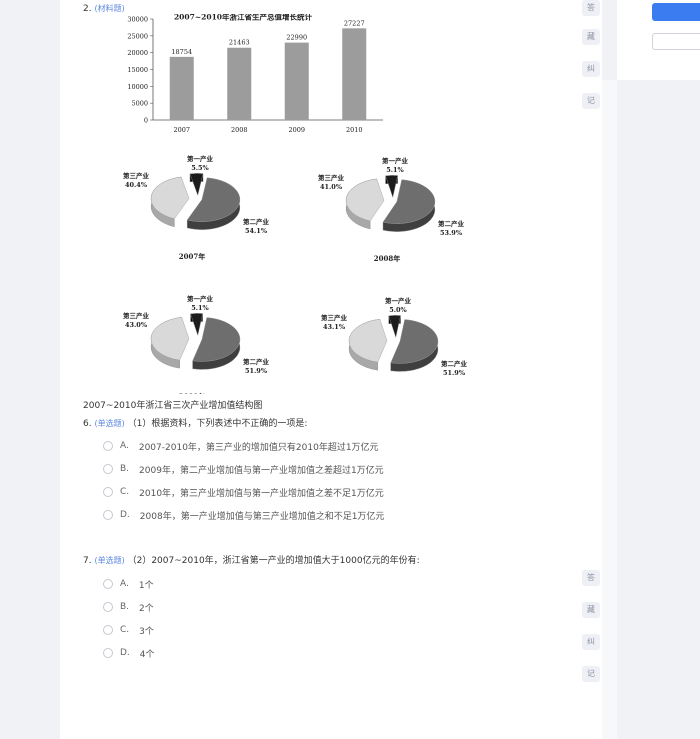 The height and width of the screenshot is (739, 700). I want to click on question-type-tag: (材料题), so click(109, 8).